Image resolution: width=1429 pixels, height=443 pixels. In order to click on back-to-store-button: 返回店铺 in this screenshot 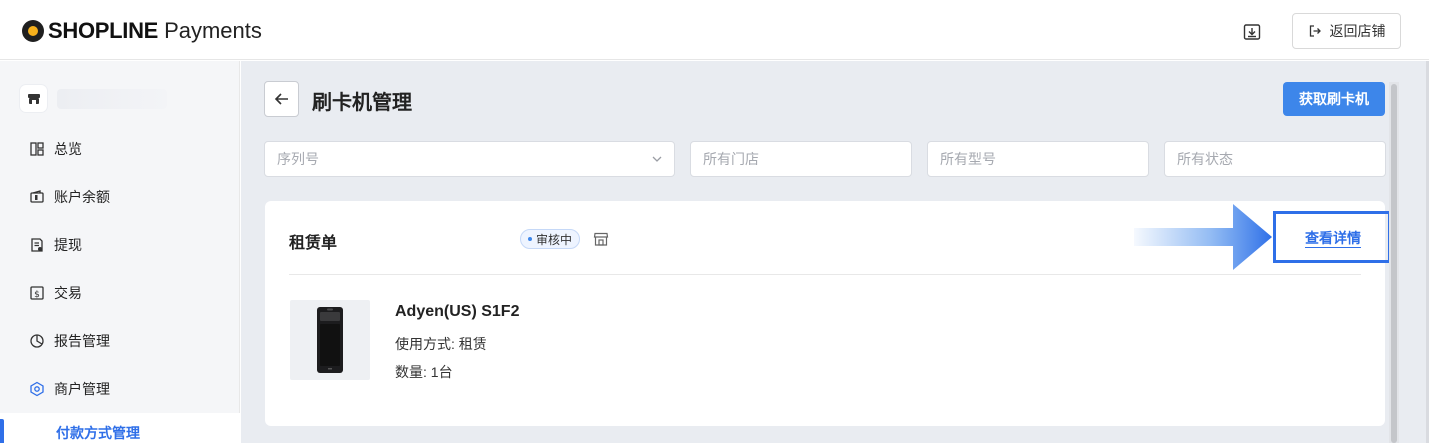, I will do `click(1346, 31)`.